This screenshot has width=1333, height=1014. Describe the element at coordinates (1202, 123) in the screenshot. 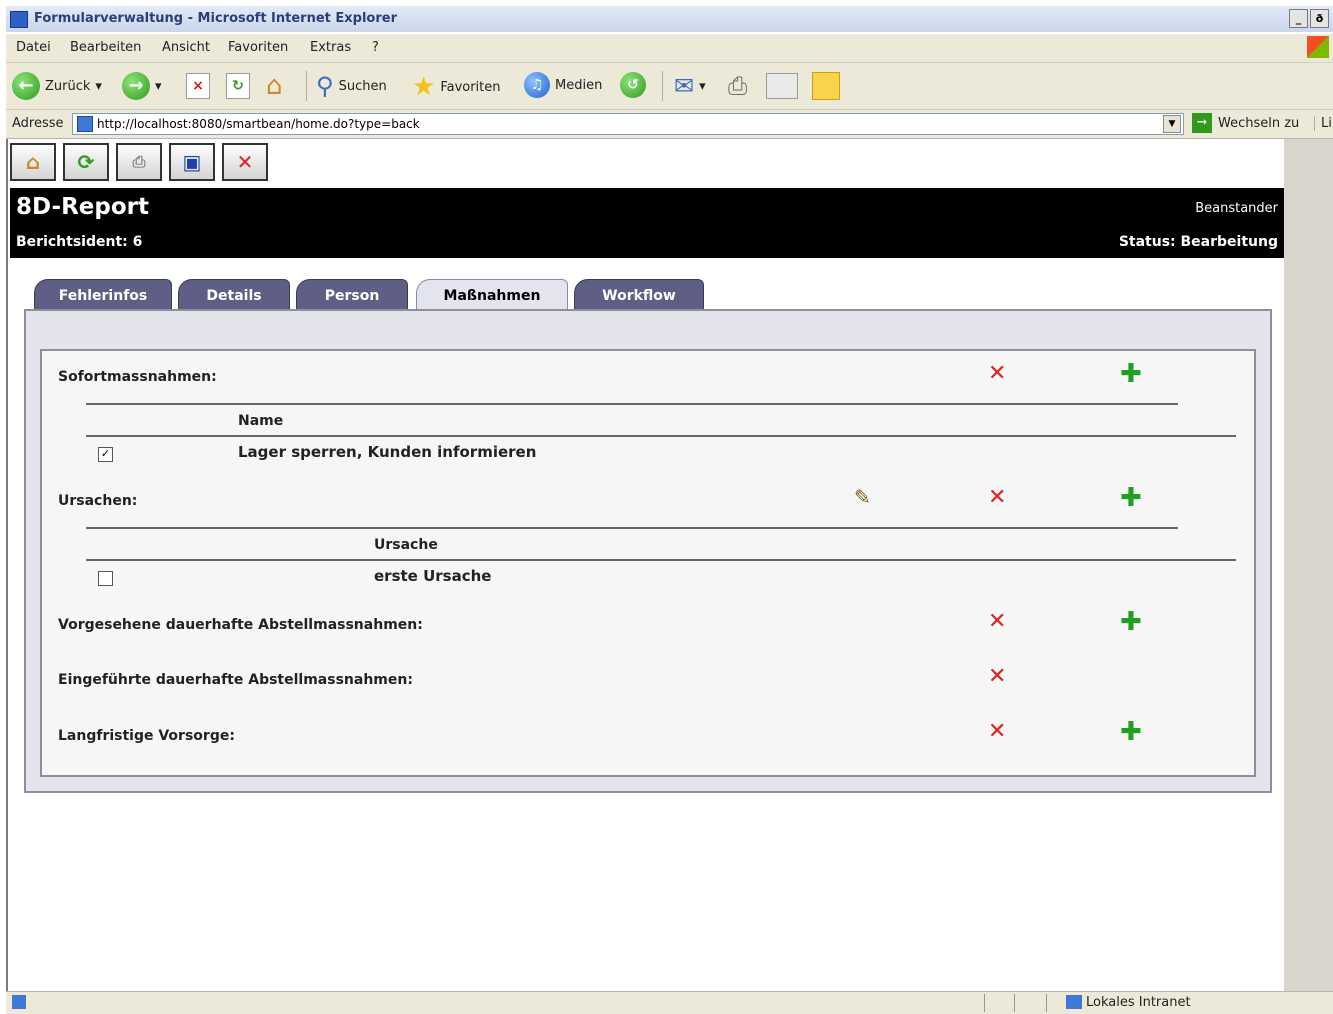

I see `go-arrow-icon: ➞` at that location.